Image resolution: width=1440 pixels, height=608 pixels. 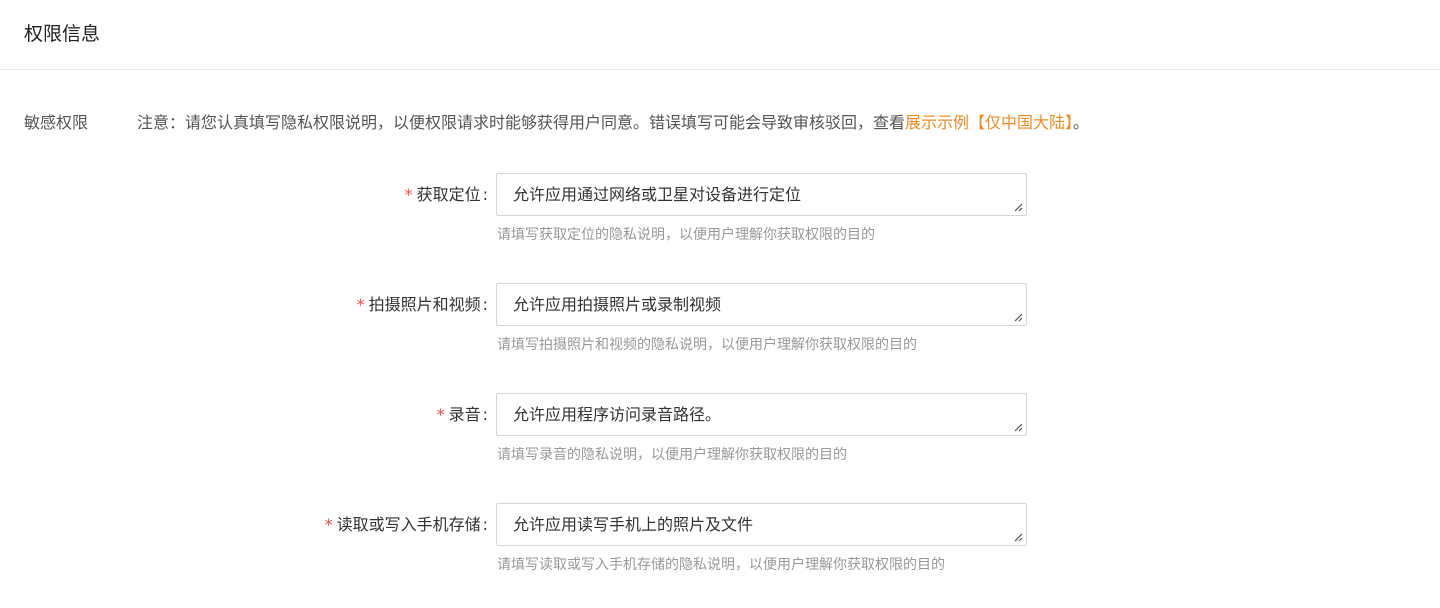 I want to click on field-label-location: * 获取定位:, so click(x=446, y=195).